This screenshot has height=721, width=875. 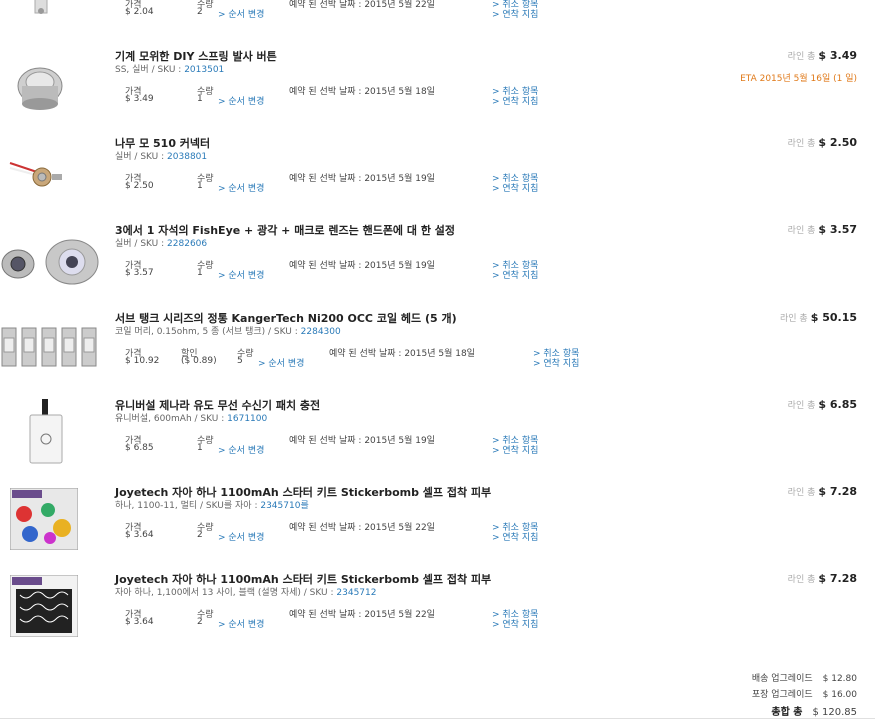 I want to click on product-variant: 유니버설, 600mAh / SKU : 1671100, so click(x=191, y=419).